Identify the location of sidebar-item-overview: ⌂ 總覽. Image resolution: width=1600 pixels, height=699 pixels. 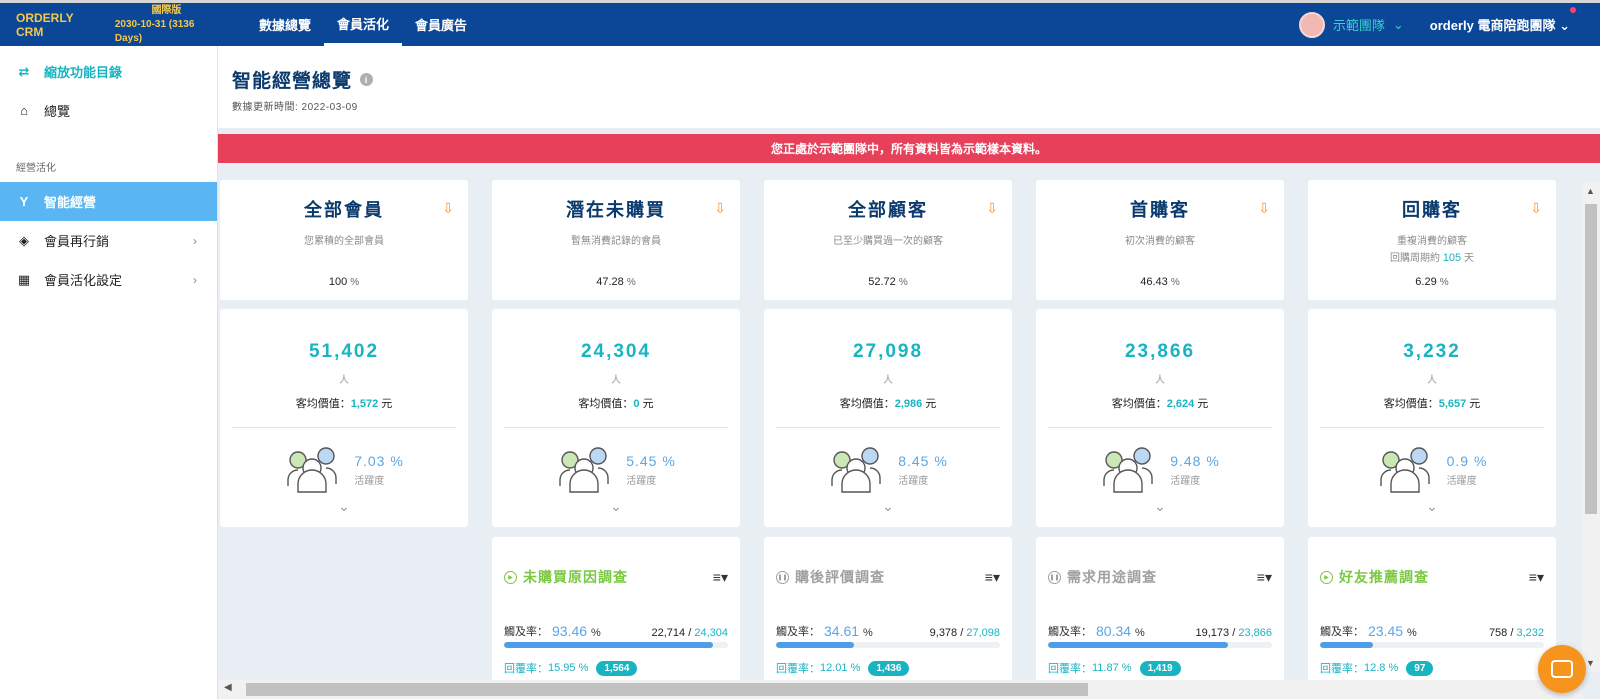
(108, 110).